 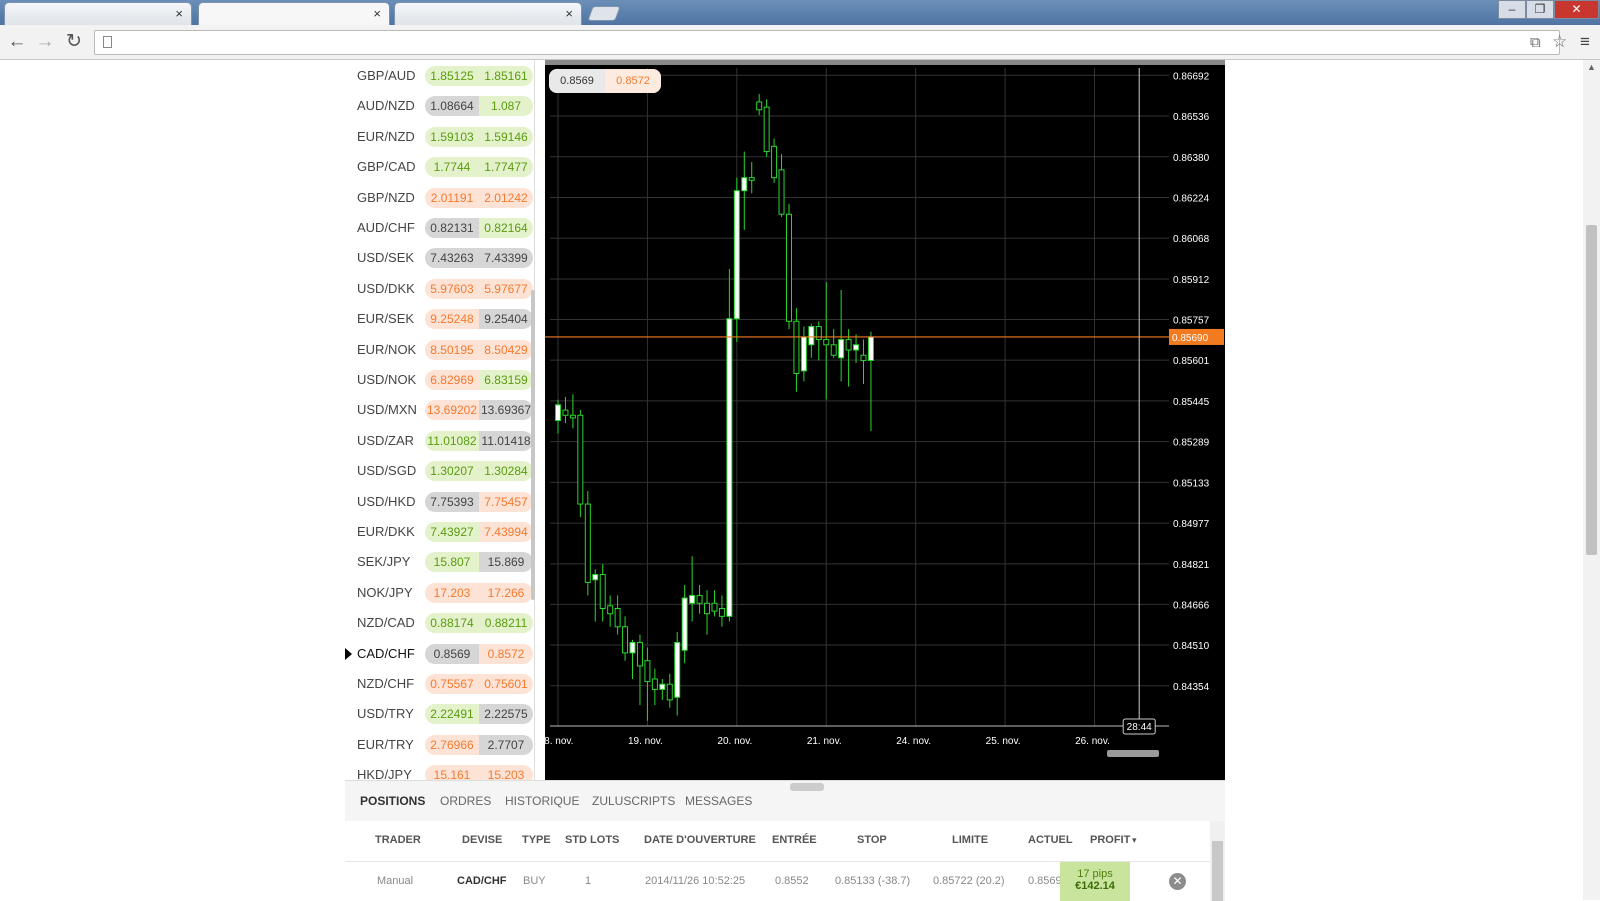 What do you see at coordinates (1050, 840) in the screenshot?
I see `col-actuel: ACTUEL` at bounding box center [1050, 840].